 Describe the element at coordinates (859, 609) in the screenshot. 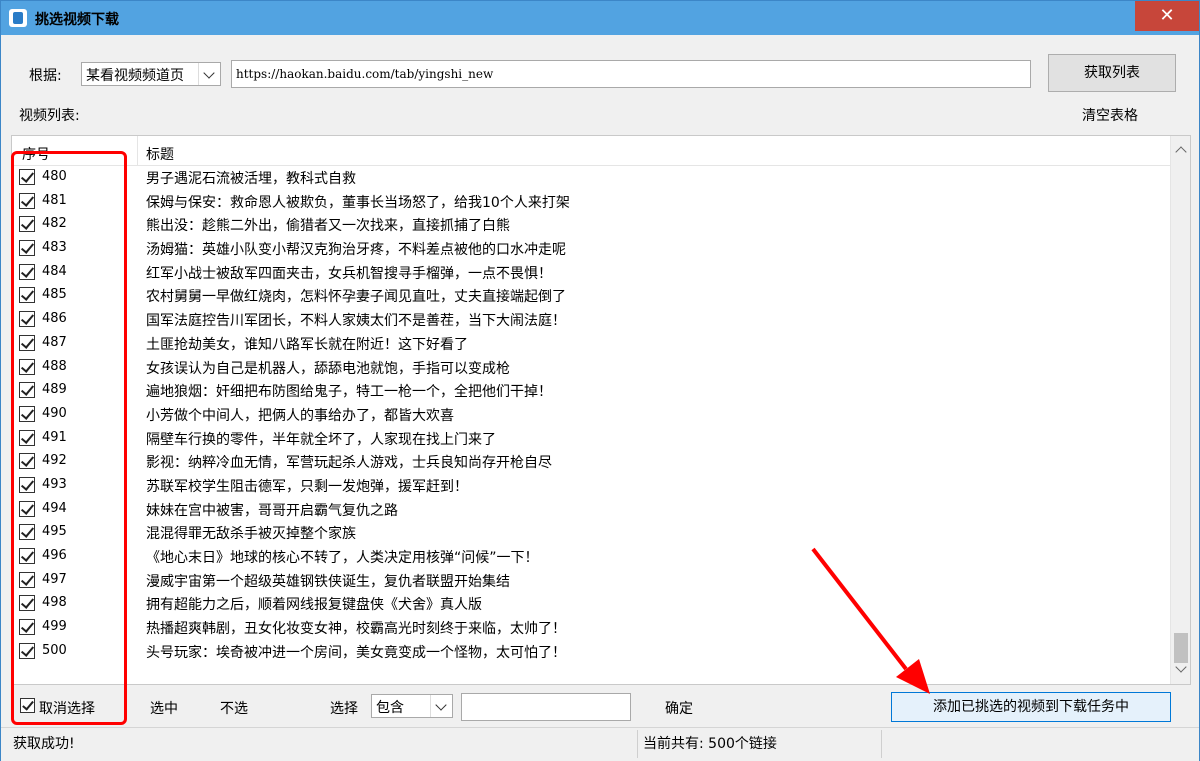

I see `arrow-shaft` at that location.